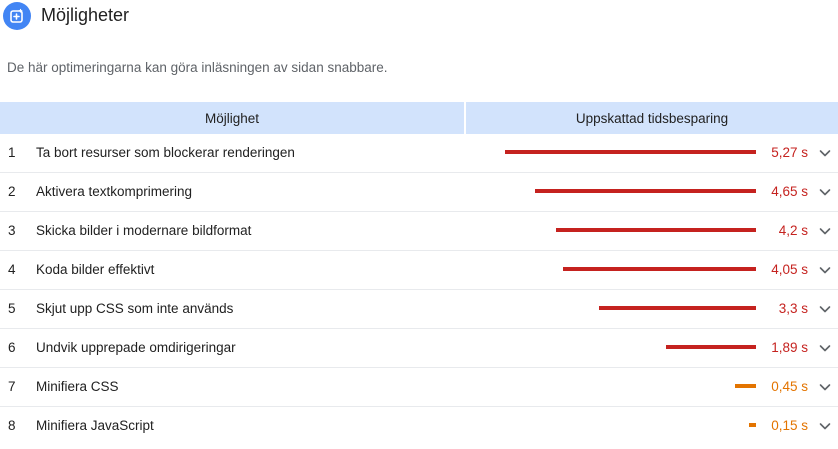 The width and height of the screenshot is (838, 449). I want to click on table-row: 4 Koda bilder effektivt 4,05 s, so click(419, 270).